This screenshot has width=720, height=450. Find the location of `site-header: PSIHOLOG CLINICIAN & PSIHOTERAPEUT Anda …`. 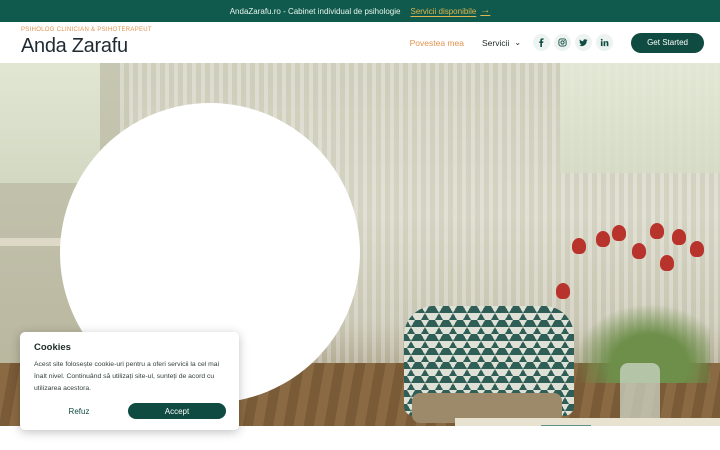

site-header: PSIHOLOG CLINICIAN & PSIHOTERAPEUT Anda … is located at coordinates (360, 42).